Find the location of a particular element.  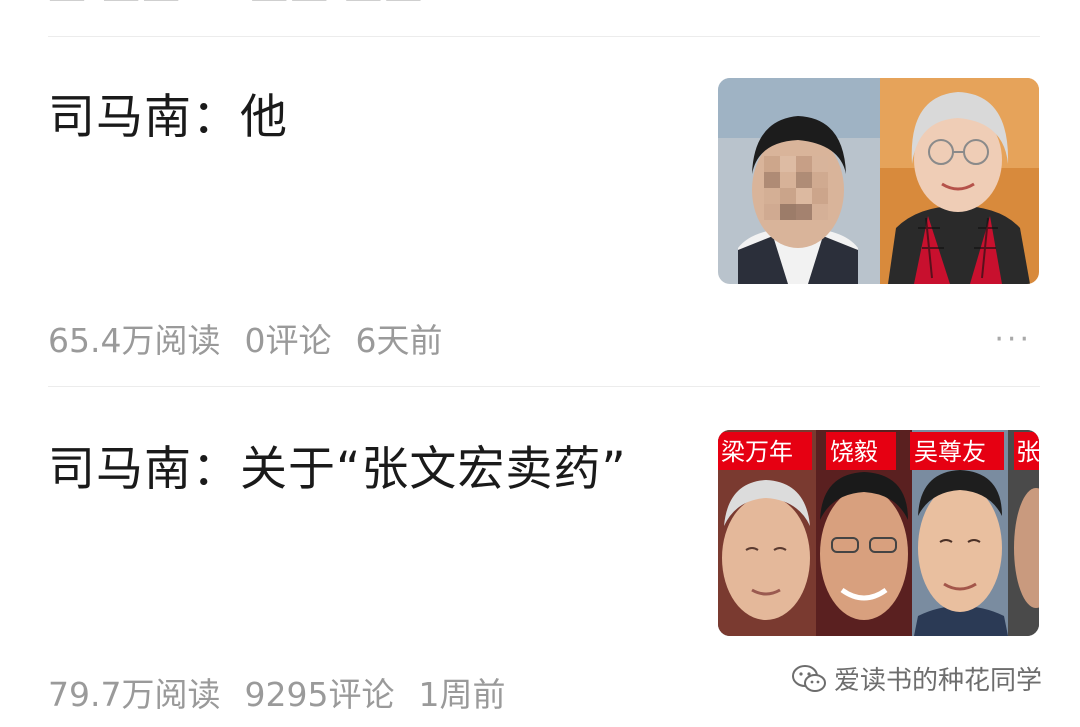

thumbnail-image is located at coordinates (878, 181).